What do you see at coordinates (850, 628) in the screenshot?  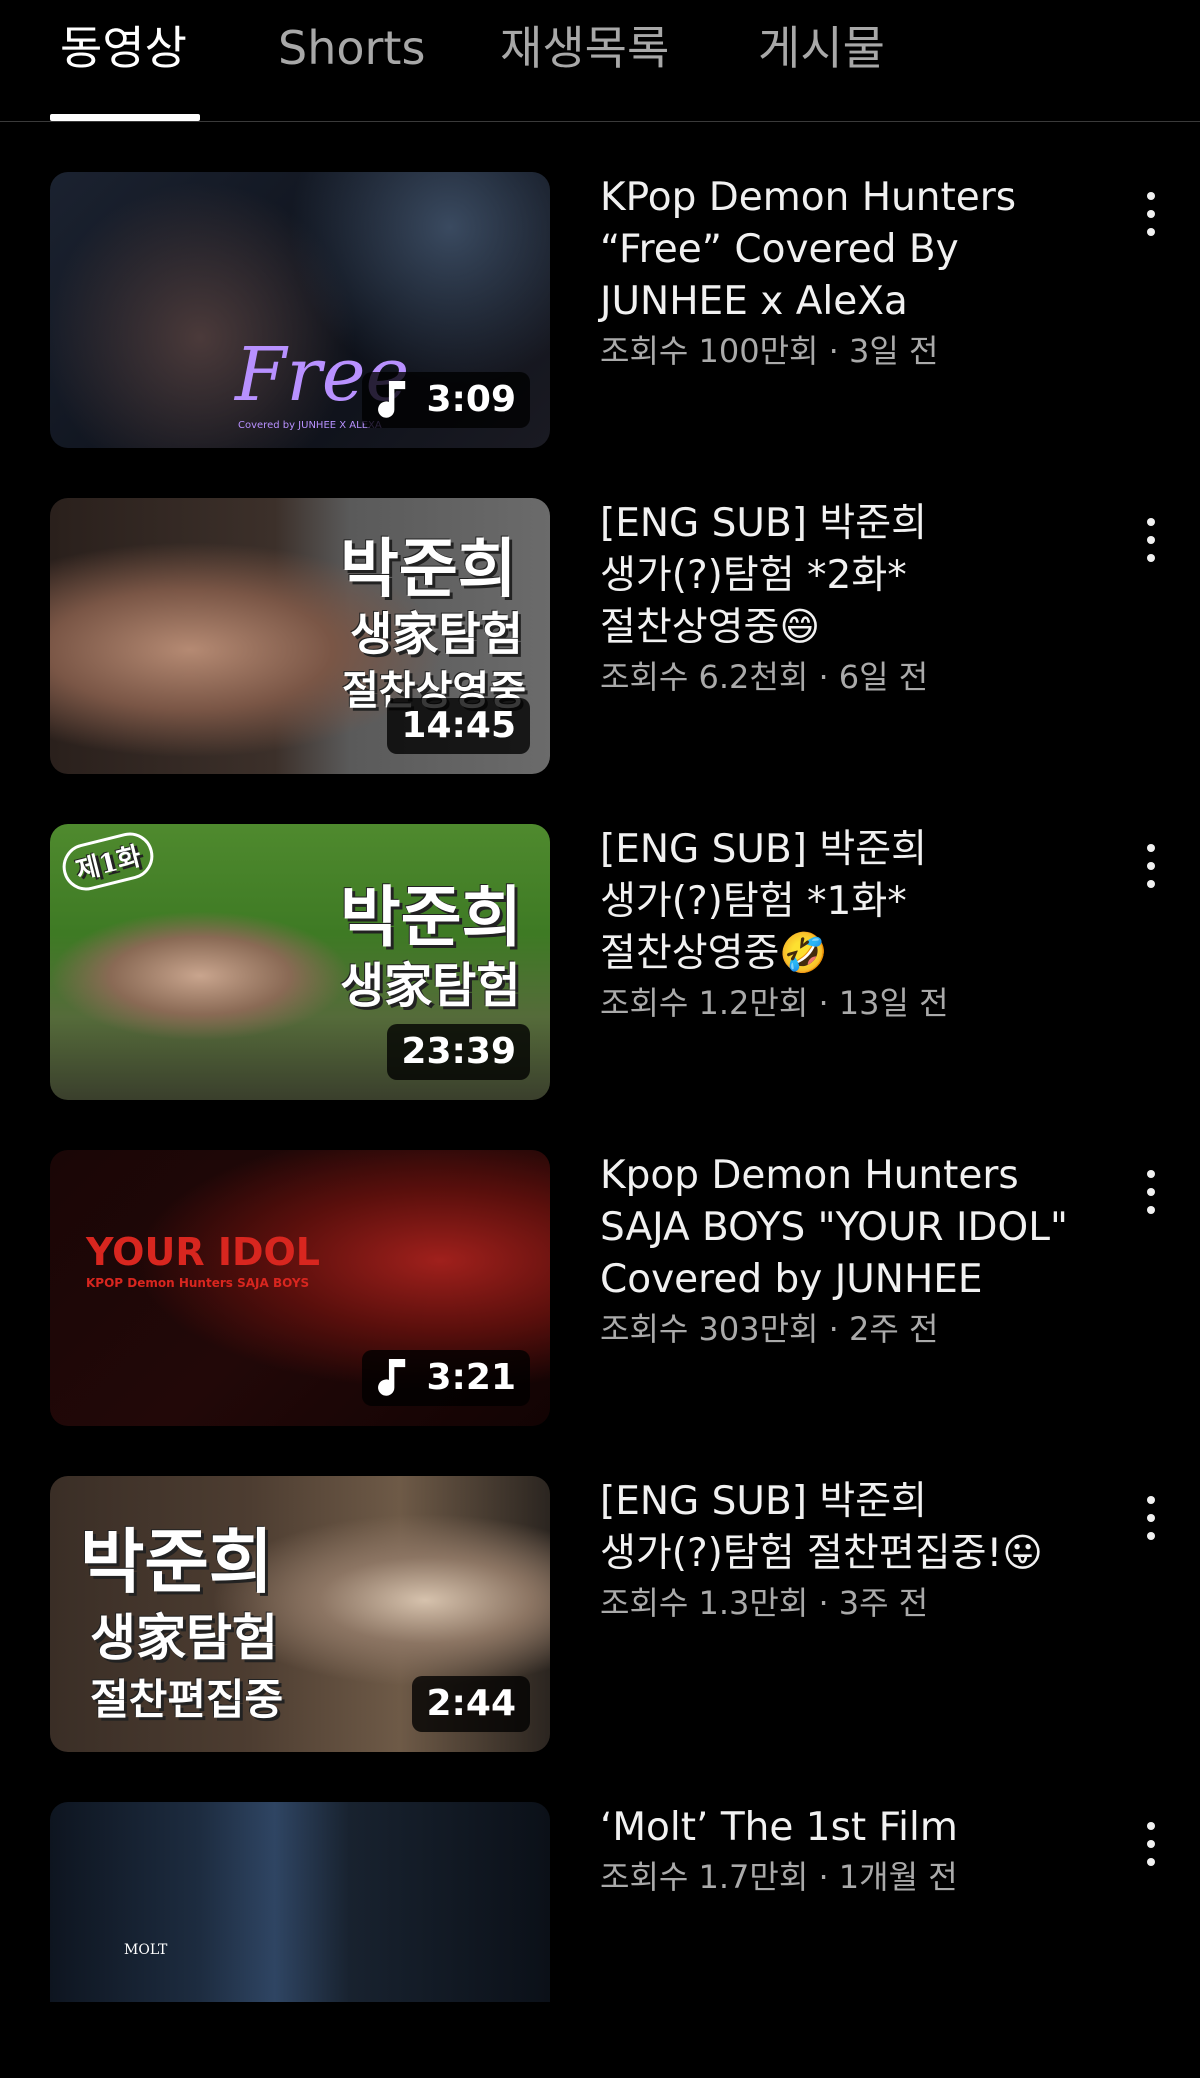 I see `video-title-line: 절찬상영중😄` at bounding box center [850, 628].